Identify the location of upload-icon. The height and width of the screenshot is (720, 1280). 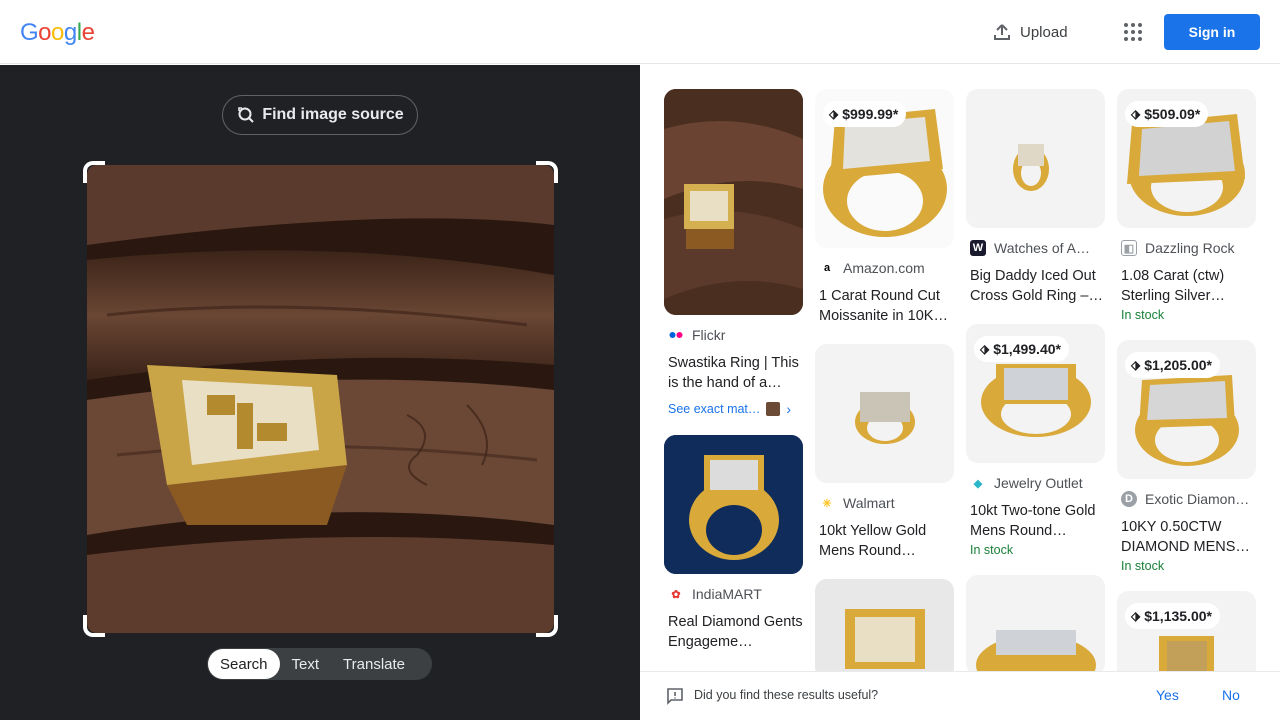
(1002, 32).